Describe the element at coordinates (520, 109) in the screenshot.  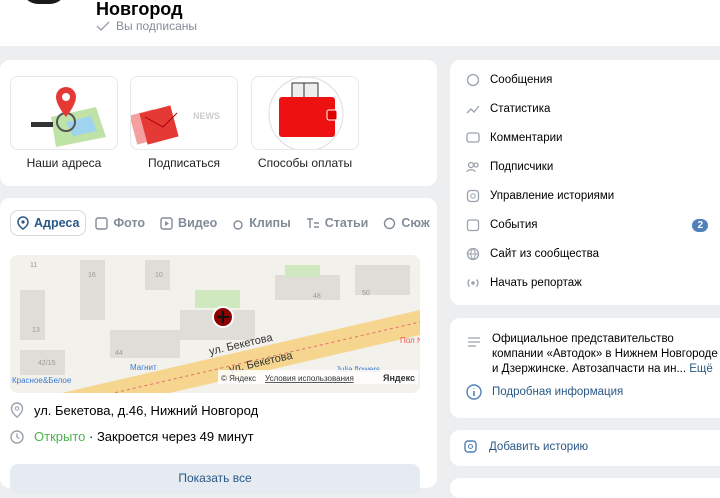
I see `menu-item-label: Статистика` at that location.